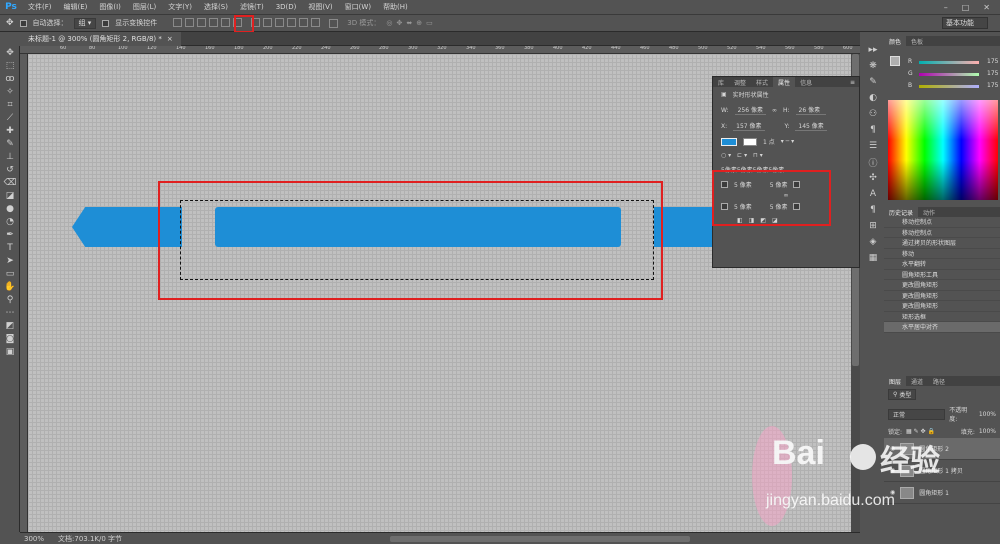 This screenshot has height=544, width=1000. Describe the element at coordinates (76, 7) in the screenshot. I see `menu-edit: 编辑(E)` at that location.